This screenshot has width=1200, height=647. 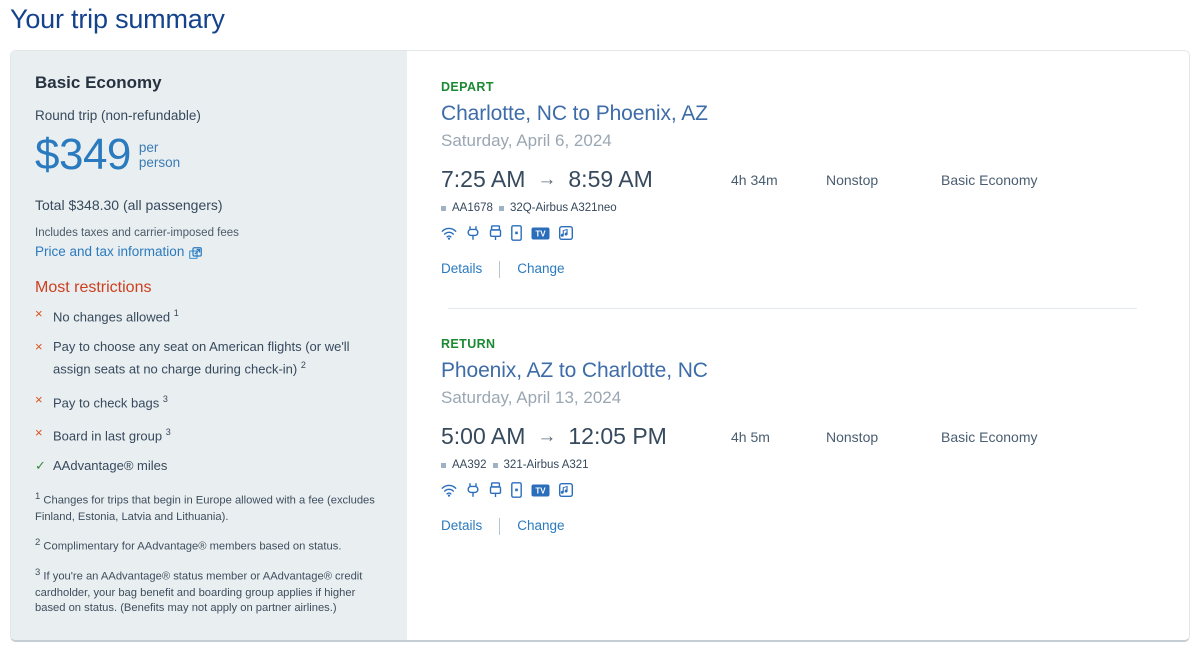 I want to click on includes-taxes-note: Includes taxes and carrier-imposed fees, so click(x=137, y=233).